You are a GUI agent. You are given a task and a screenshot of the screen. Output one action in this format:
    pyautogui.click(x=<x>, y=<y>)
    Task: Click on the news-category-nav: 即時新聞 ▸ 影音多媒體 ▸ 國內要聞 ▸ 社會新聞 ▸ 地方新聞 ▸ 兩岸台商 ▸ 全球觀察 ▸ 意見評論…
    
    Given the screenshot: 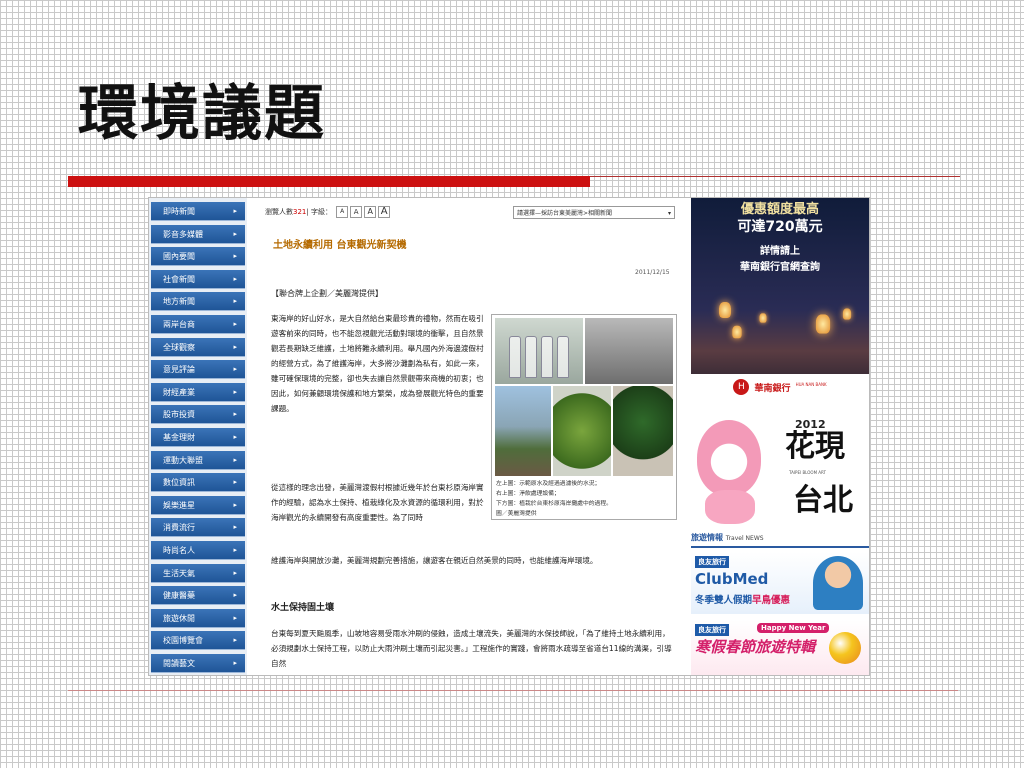 What is the action you would take?
    pyautogui.click(x=198, y=436)
    